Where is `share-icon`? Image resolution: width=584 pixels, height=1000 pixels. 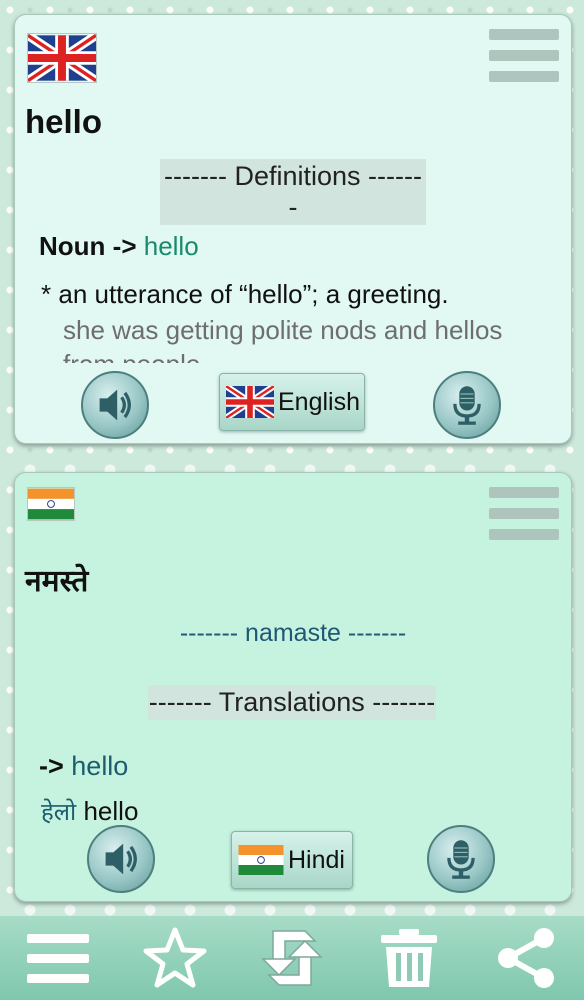
share-icon is located at coordinates (525, 958).